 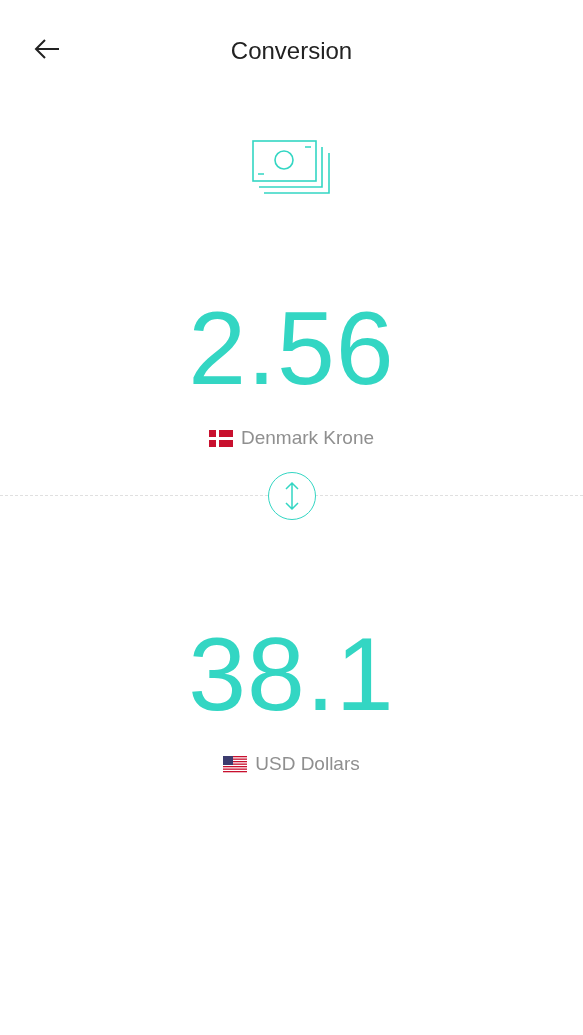 I want to click on amount-value: 38.1, so click(x=291, y=674).